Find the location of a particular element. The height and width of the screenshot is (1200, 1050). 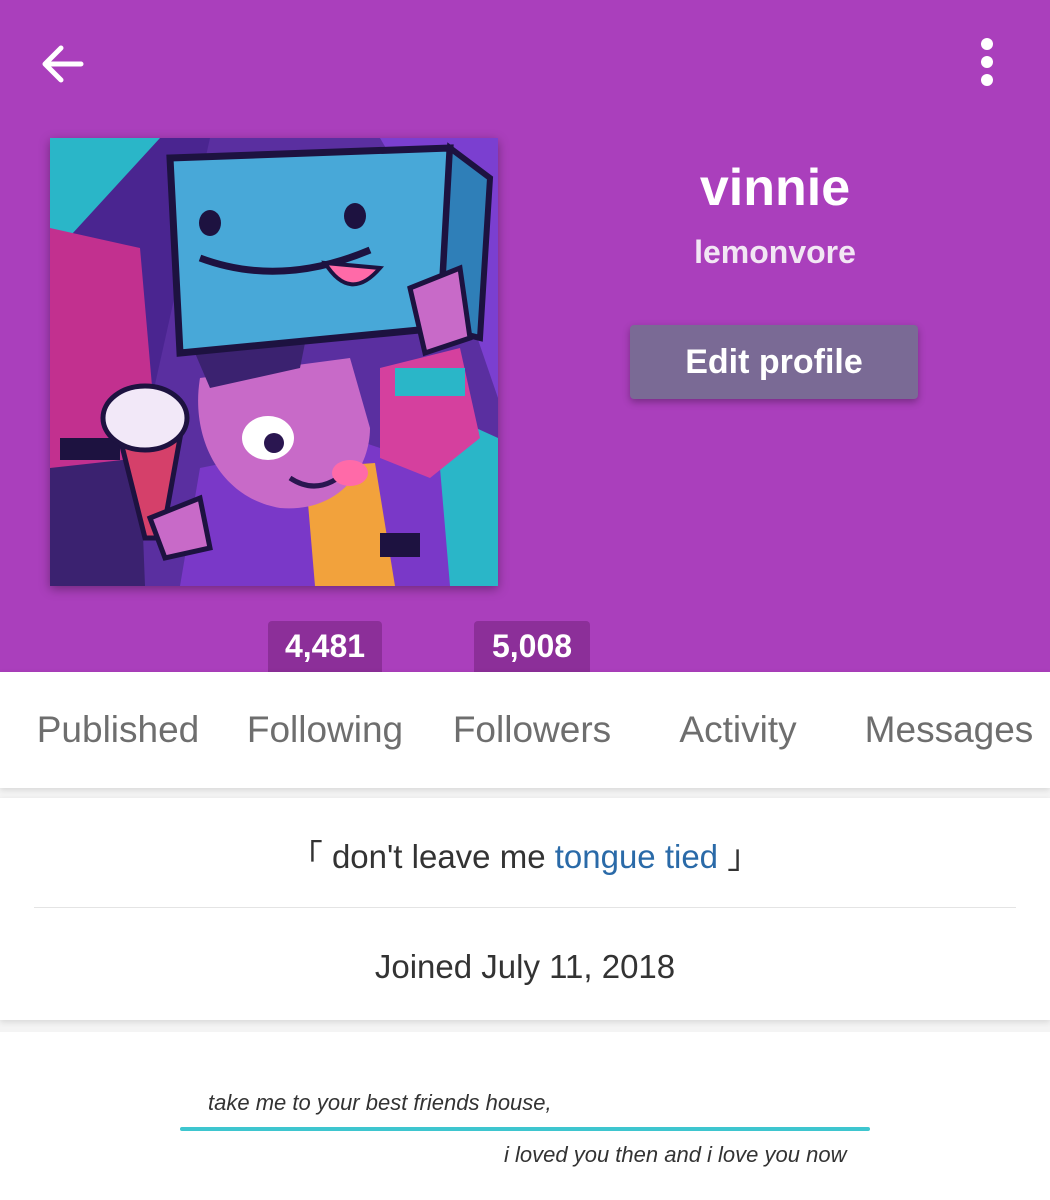

quote-line-2: i loved you then and i love you now is located at coordinates (675, 1154).